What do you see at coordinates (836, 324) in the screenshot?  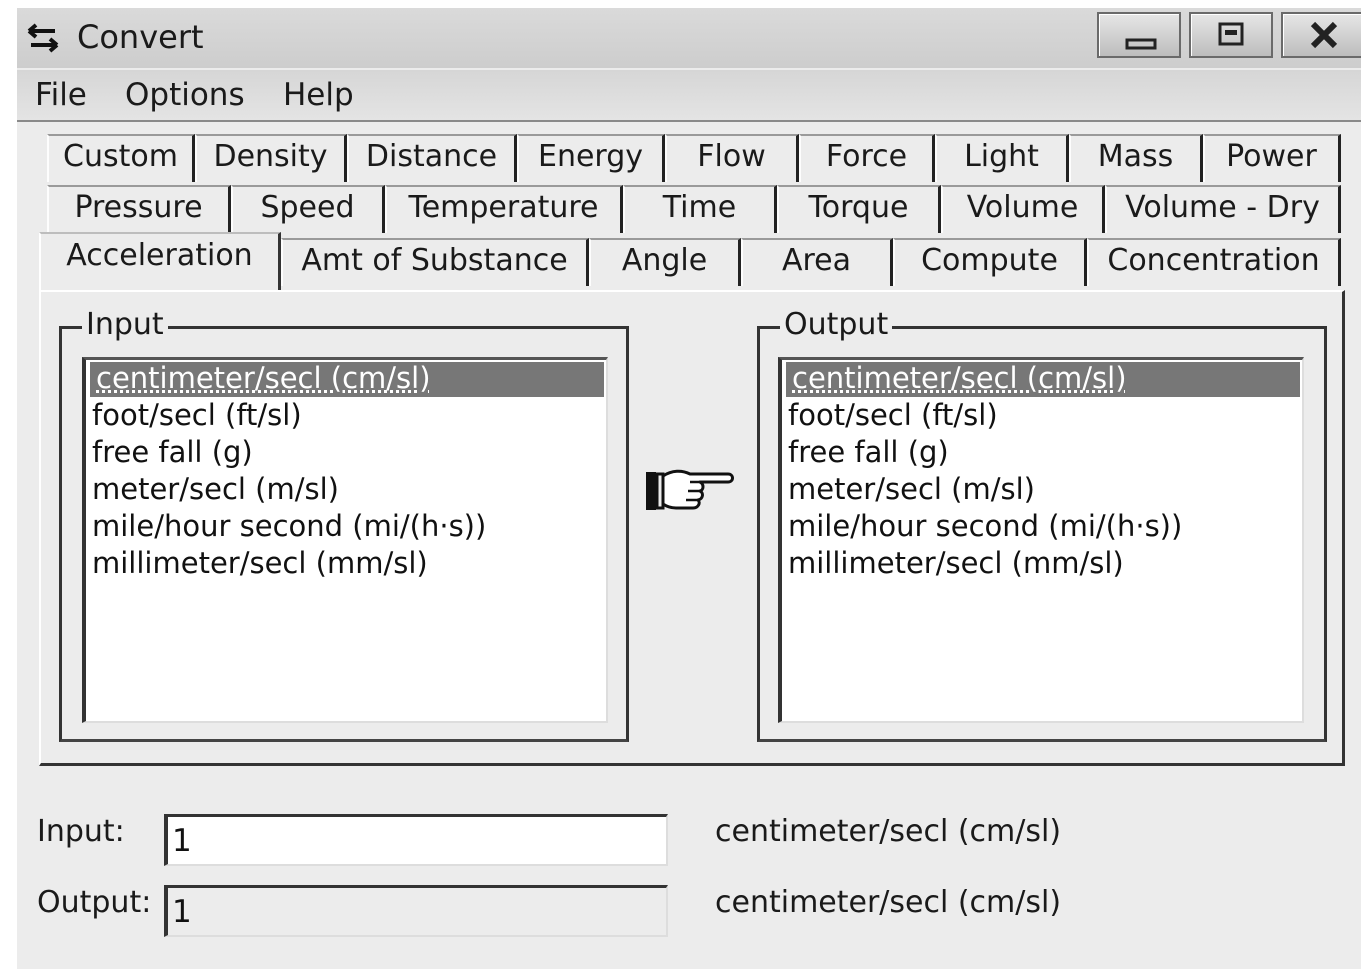 I see `output-group-label: Output` at bounding box center [836, 324].